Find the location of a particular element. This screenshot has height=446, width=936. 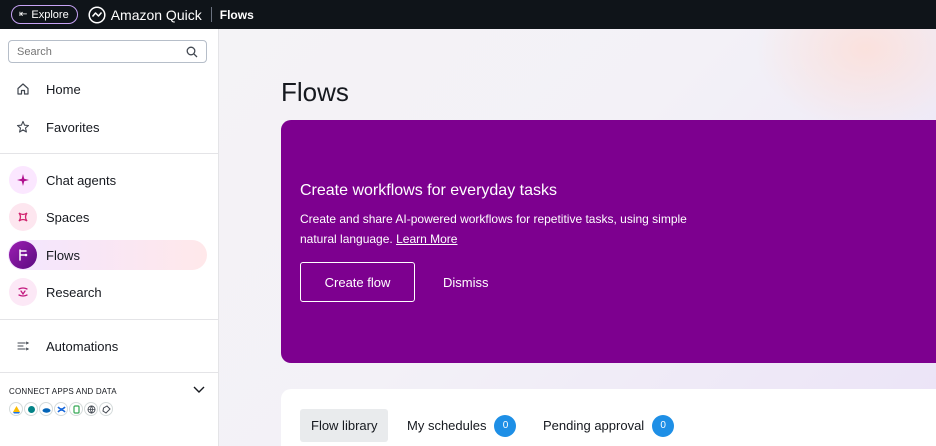

web-icon is located at coordinates (91, 409).